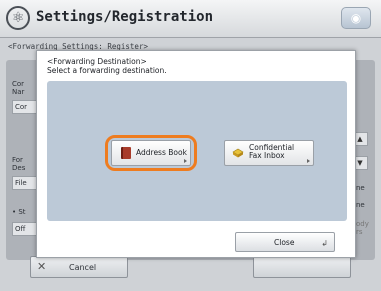  I want to click on bg-row-text: Cor Nar, so click(18, 88).